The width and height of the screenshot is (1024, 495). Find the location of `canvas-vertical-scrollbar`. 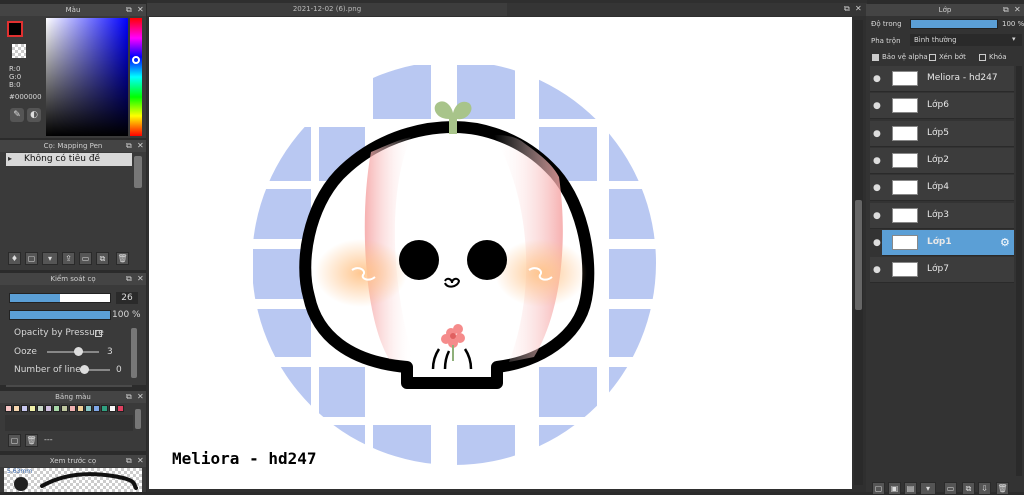

canvas-vertical-scrollbar is located at coordinates (858, 252).